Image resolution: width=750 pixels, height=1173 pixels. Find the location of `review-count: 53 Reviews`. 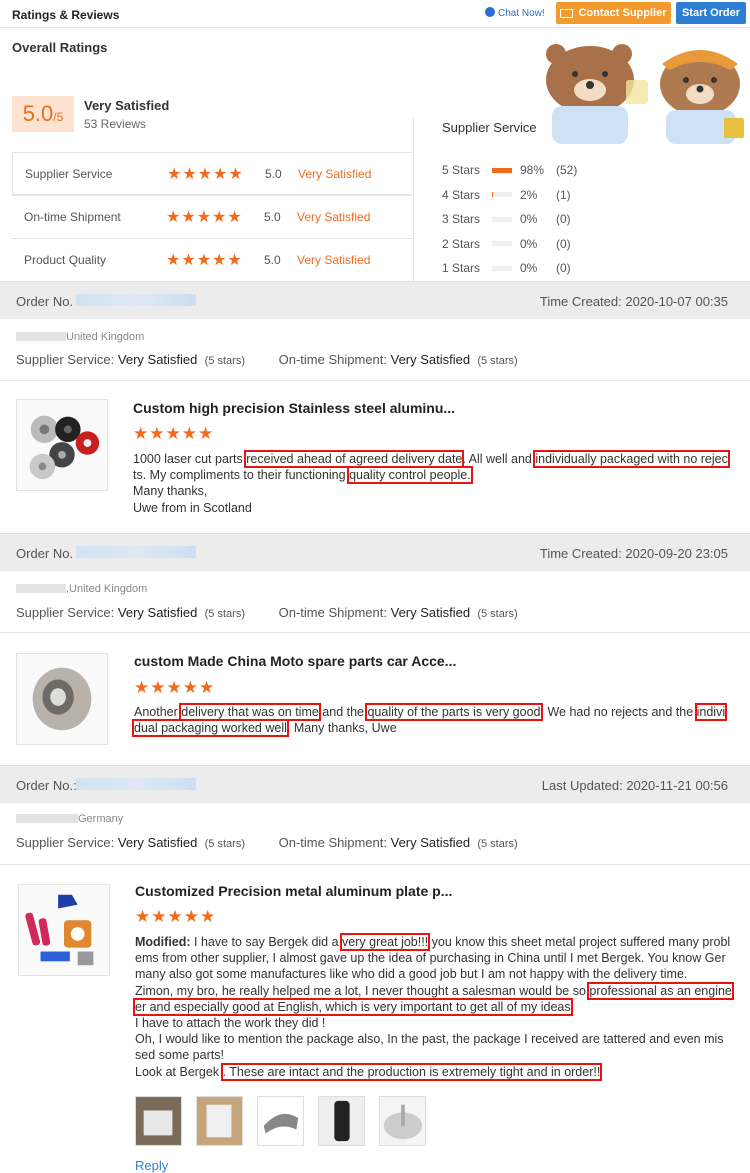

review-count: 53 Reviews is located at coordinates (115, 124).